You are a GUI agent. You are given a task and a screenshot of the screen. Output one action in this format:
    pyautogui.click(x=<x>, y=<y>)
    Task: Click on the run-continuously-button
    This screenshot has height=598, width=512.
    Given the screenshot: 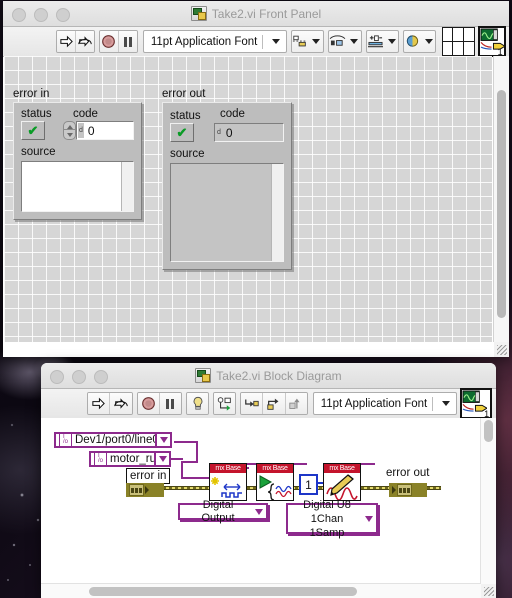 What is the action you would take?
    pyautogui.click(x=85, y=41)
    